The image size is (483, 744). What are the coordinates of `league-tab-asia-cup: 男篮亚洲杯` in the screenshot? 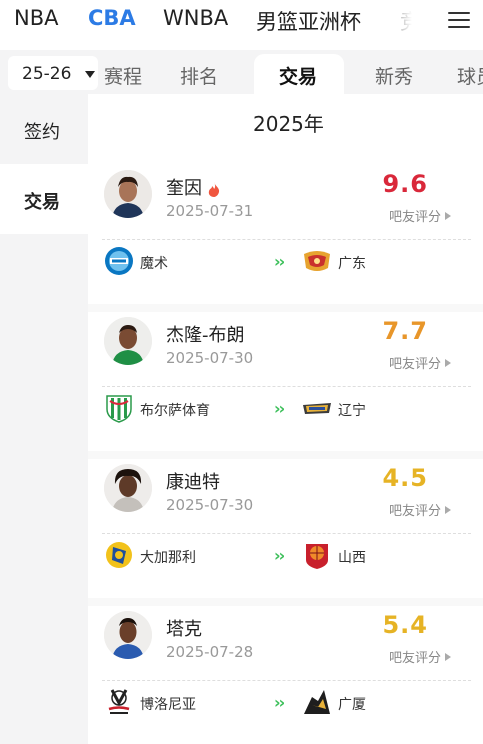 It's located at (308, 21).